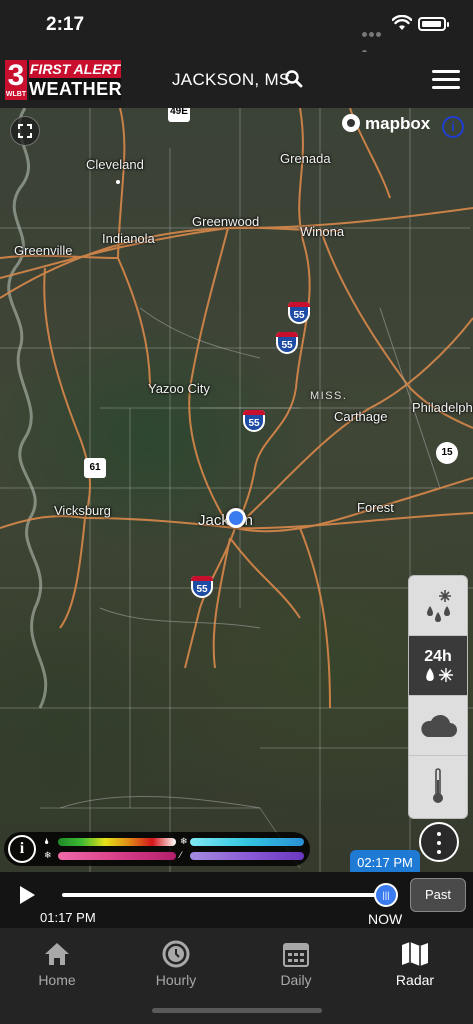  What do you see at coordinates (236, 27) in the screenshot?
I see `status-bar: 2:17` at bounding box center [236, 27].